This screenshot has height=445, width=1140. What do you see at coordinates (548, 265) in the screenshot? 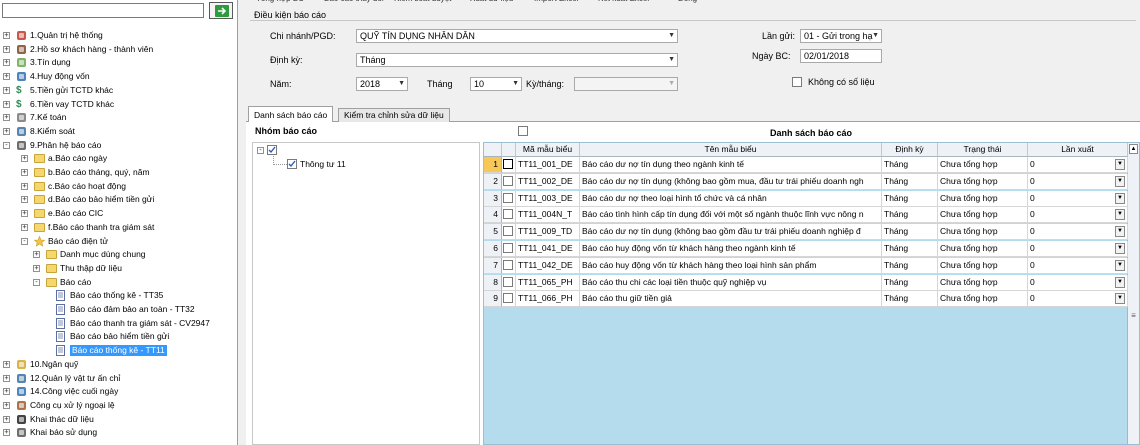
I see `cell-code: TT11_042_DE` at bounding box center [548, 265].